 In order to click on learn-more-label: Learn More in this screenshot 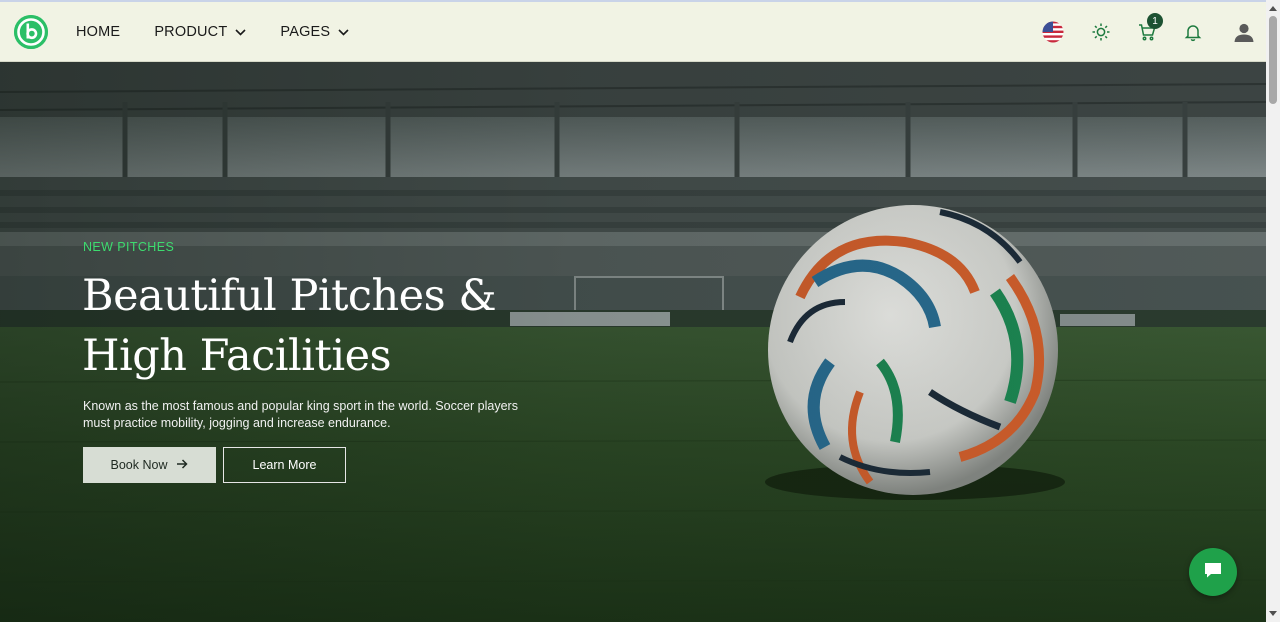, I will do `click(284, 465)`.